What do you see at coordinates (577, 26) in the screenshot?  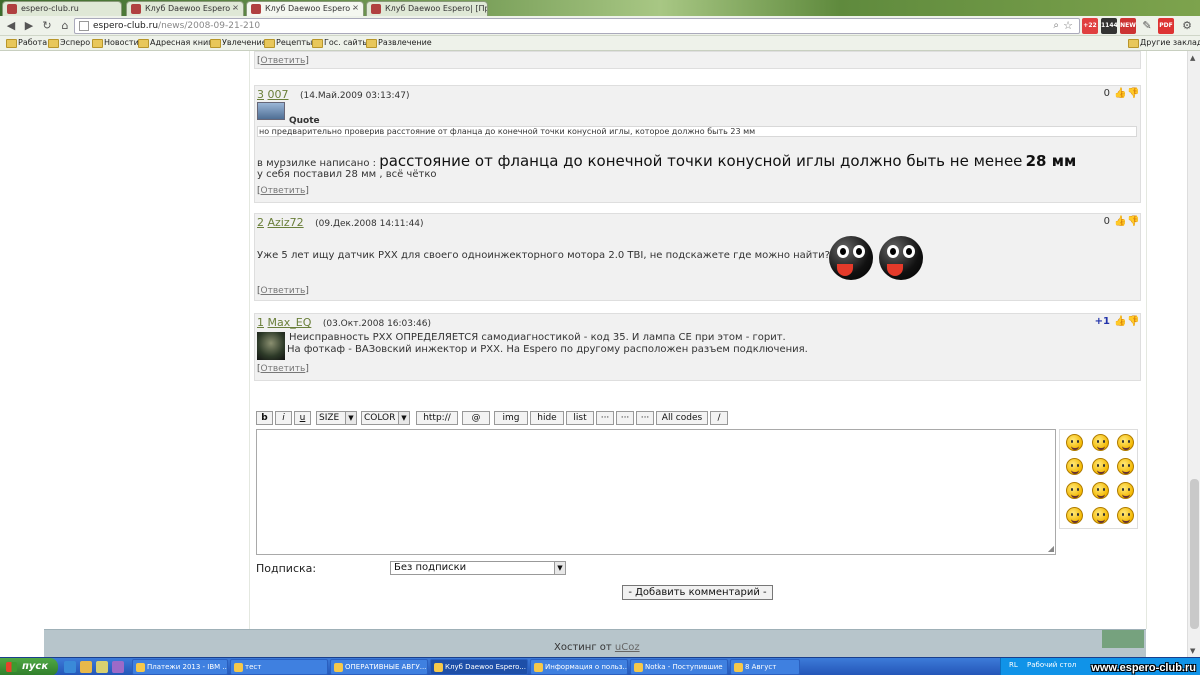 I see `address-bar: espero-club.ru/news/2008-09-21-210 ⌕ ☆` at bounding box center [577, 26].